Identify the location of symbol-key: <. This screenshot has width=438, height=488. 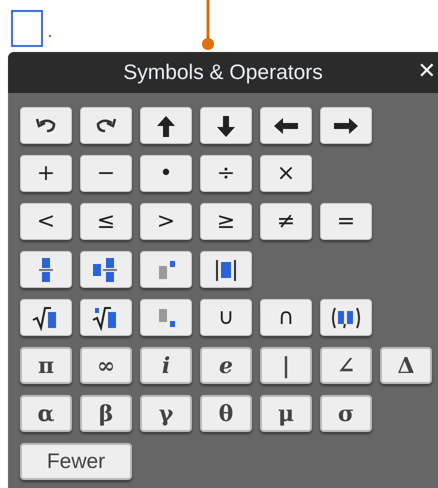
(46, 221).